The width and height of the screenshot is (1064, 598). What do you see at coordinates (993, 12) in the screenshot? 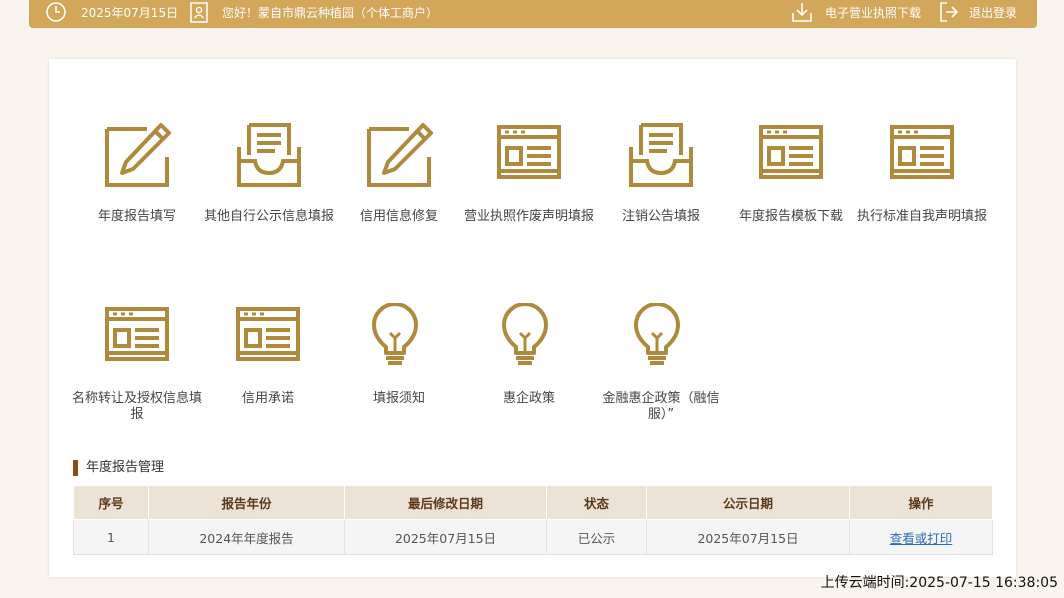
I see `logout-text: 退出登录` at bounding box center [993, 12].